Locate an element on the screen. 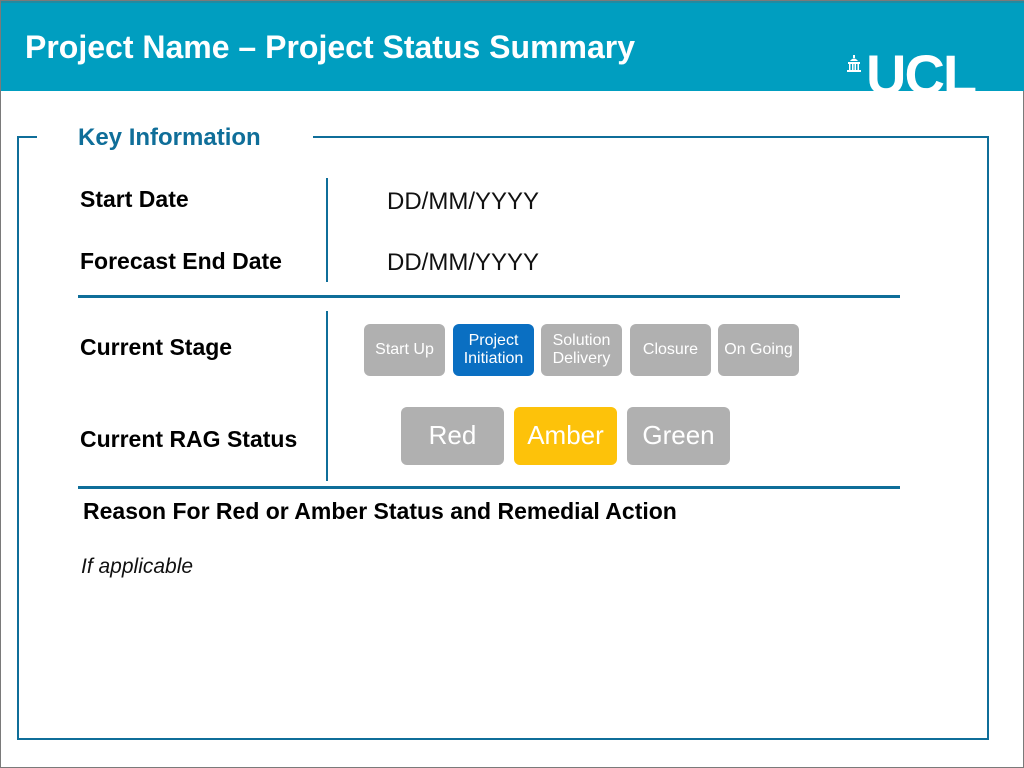 Image resolution: width=1024 pixels, height=768 pixels. start-date-value: DD/MM/YYYY is located at coordinates (463, 201).